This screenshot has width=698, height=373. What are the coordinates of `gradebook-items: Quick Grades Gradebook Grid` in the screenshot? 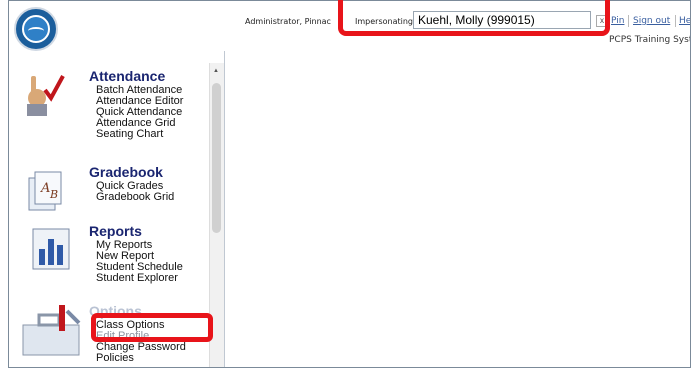 It's located at (135, 192).